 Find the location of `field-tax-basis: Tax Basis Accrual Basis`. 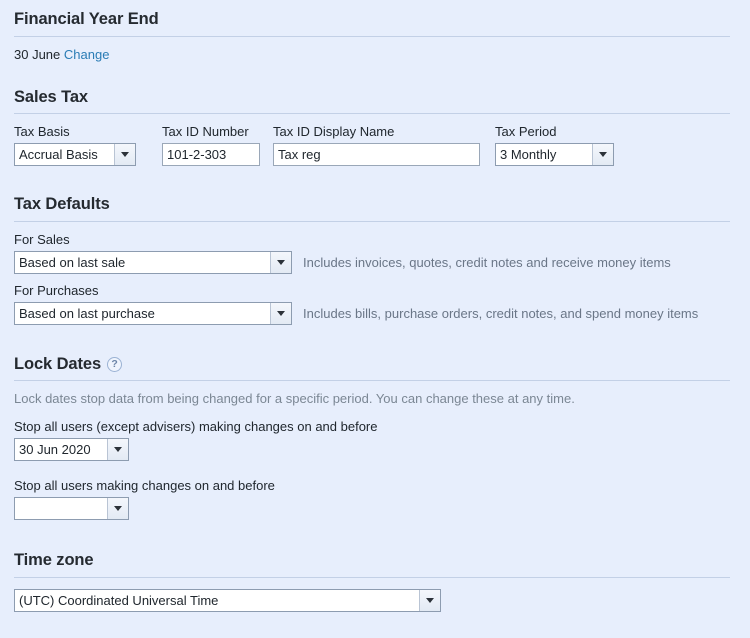

field-tax-basis: Tax Basis Accrual Basis is located at coordinates (75, 145).